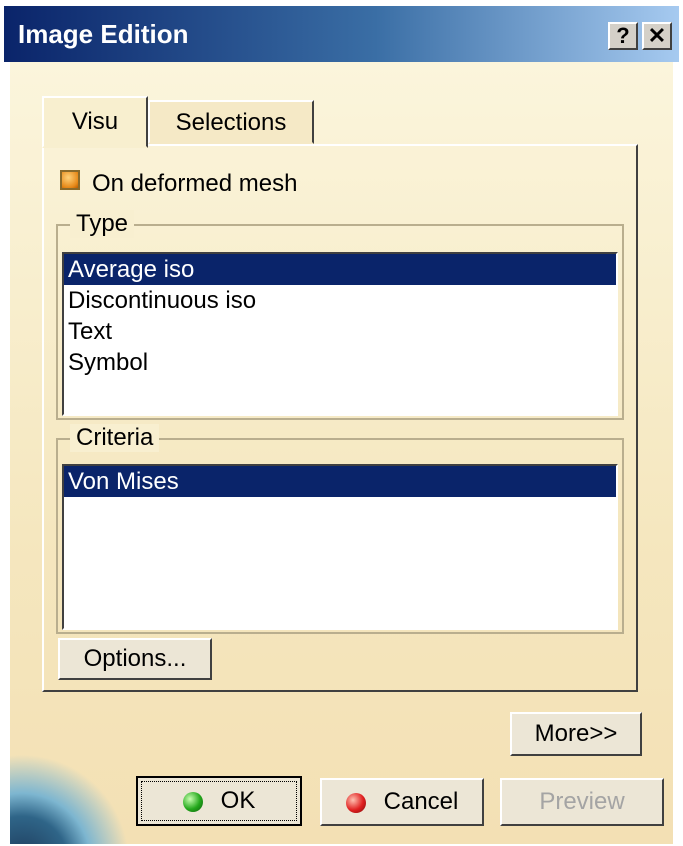 The width and height of the screenshot is (683, 846). I want to click on more-button-label: More>>, so click(576, 733).